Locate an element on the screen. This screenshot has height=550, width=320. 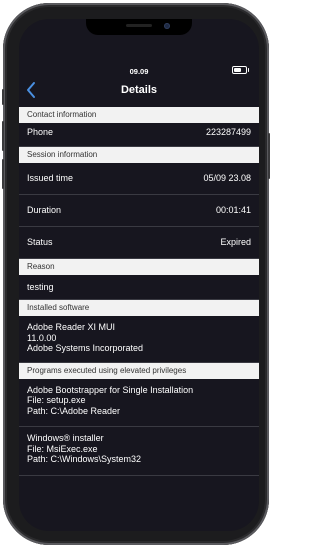
volume-down-button is located at coordinates (3, 174).